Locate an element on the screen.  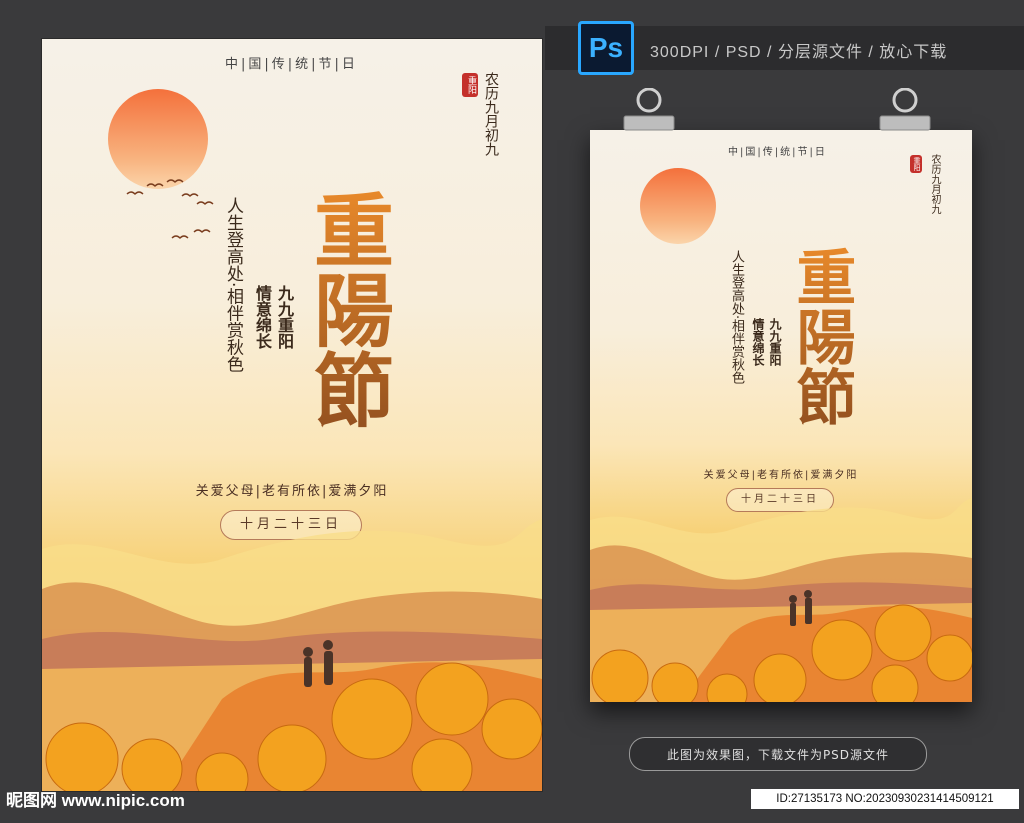
poster-header: 中|国|传|统|节|日 is located at coordinates (291, 64).